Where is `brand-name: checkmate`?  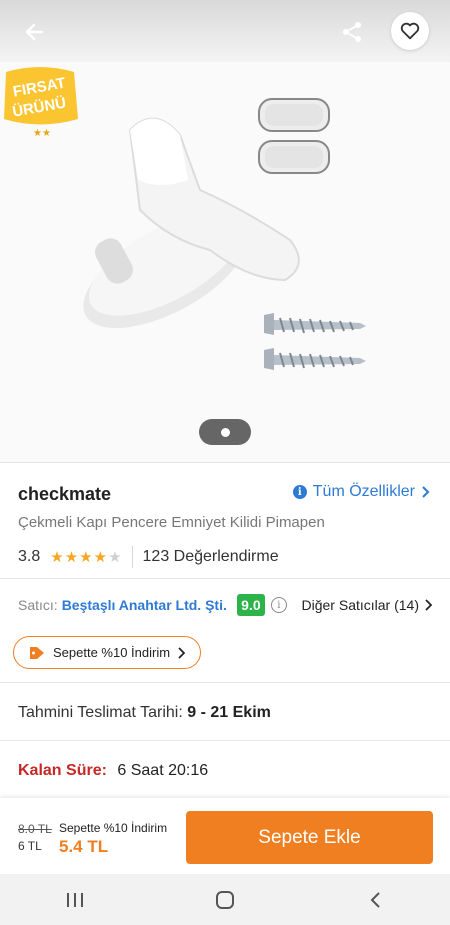 brand-name: checkmate is located at coordinates (64, 494).